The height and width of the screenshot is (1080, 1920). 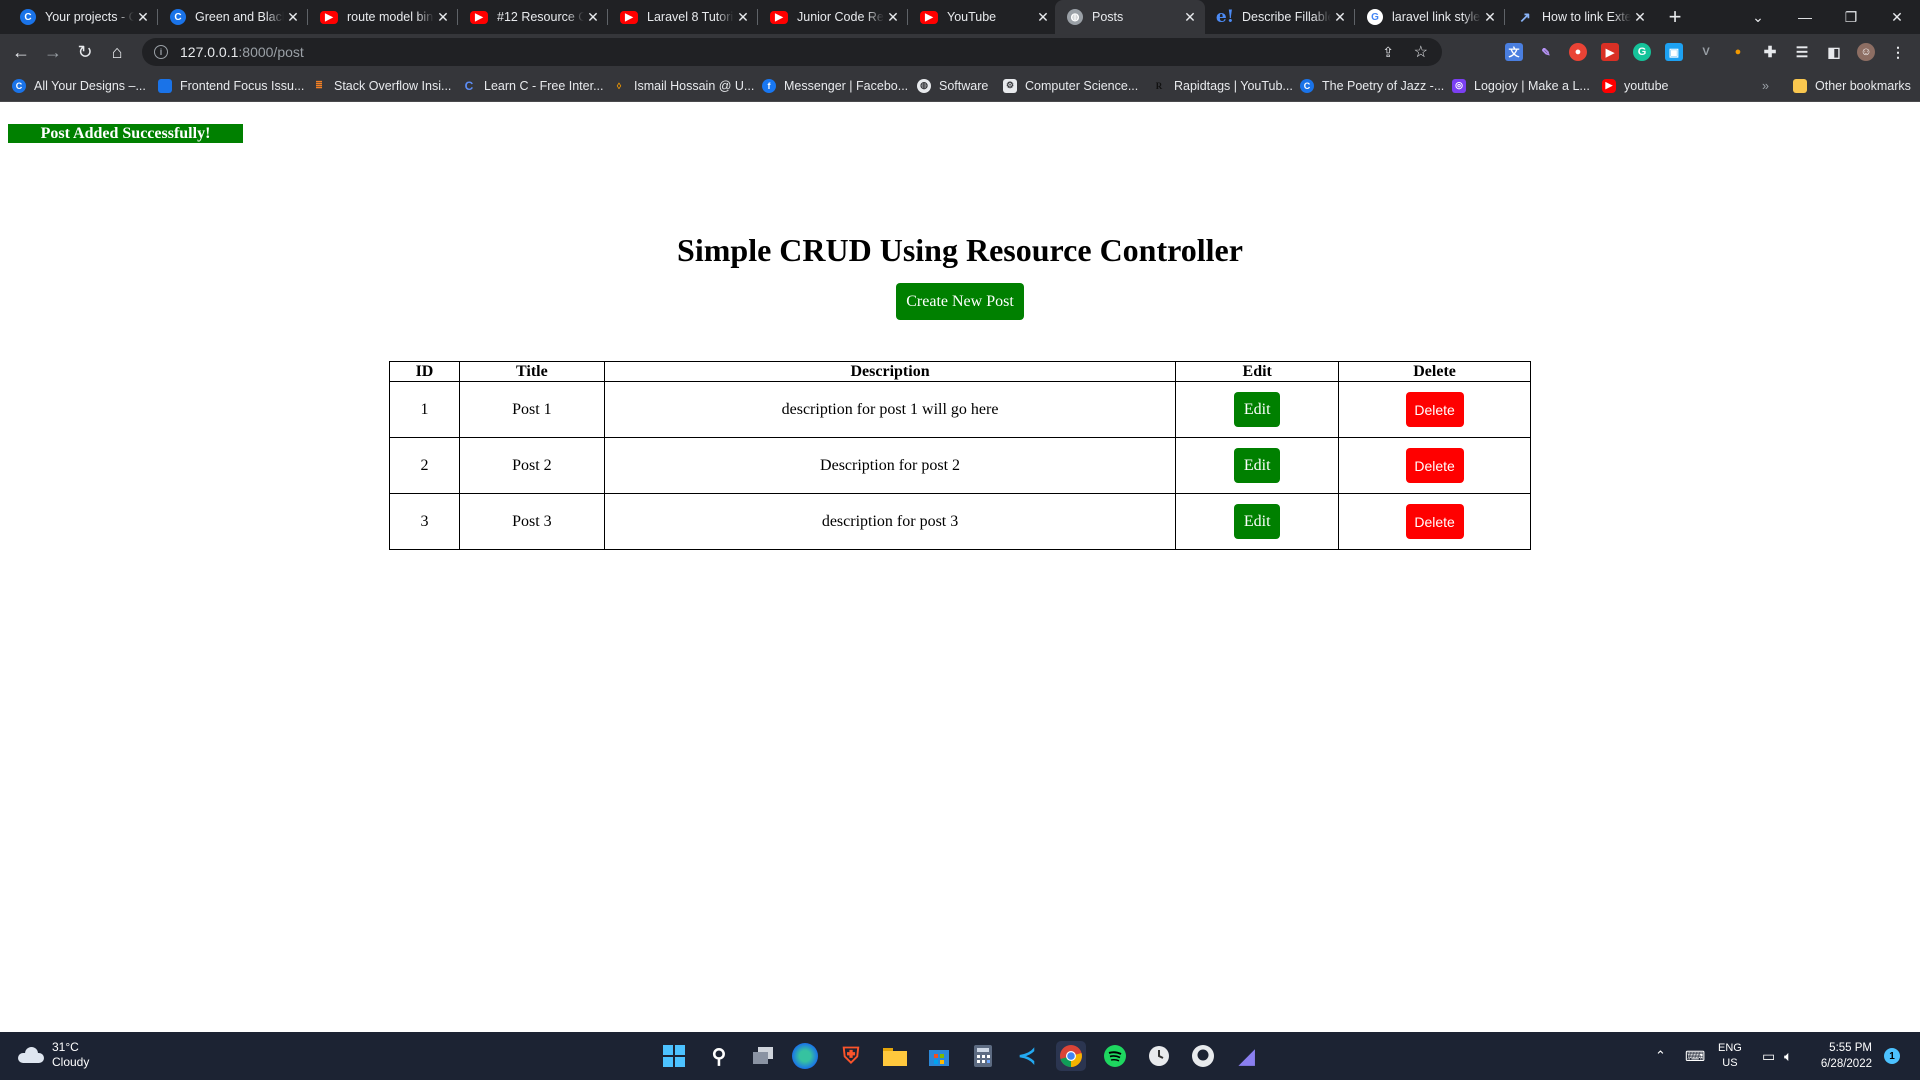 What do you see at coordinates (1788, 1056) in the screenshot?
I see `volume-icon: 🔈︎` at bounding box center [1788, 1056].